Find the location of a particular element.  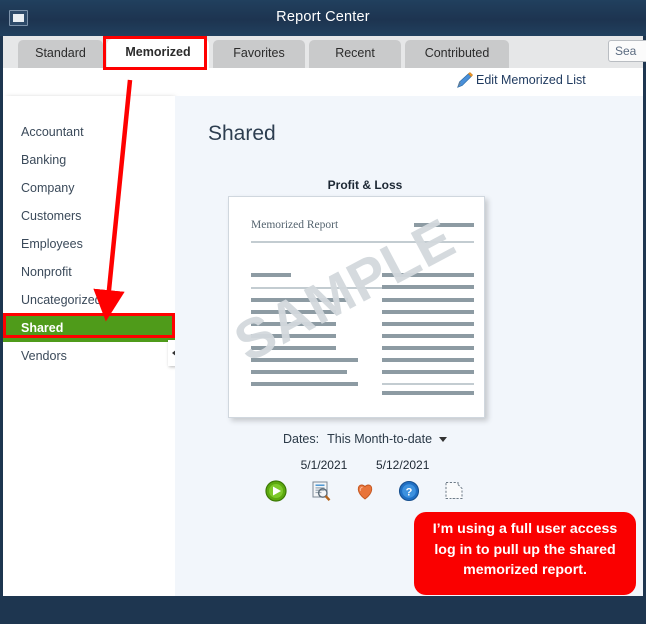

tab-recent: Recent is located at coordinates (355, 54).